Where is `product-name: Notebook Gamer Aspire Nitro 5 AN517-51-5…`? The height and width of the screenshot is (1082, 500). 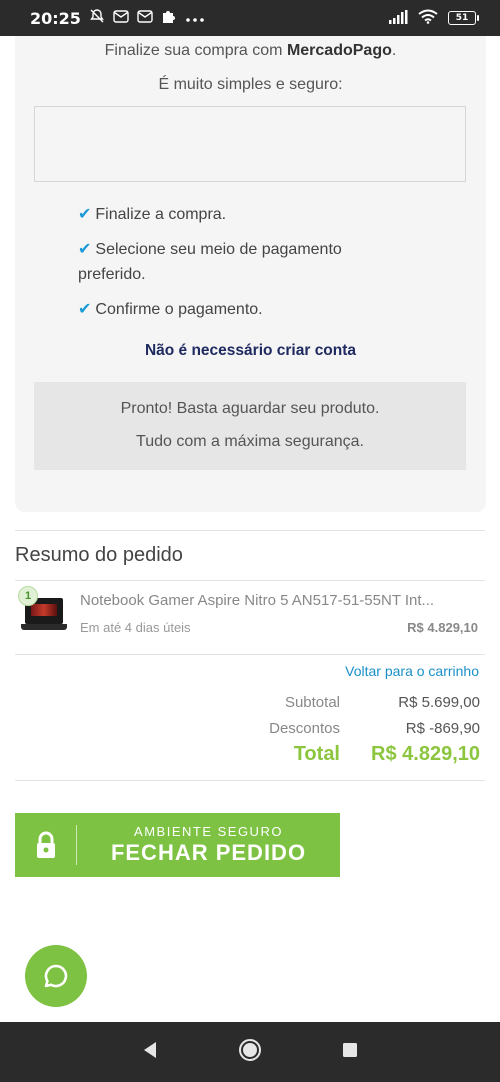 product-name: Notebook Gamer Aspire Nitro 5 AN517-51-5… is located at coordinates (257, 600).